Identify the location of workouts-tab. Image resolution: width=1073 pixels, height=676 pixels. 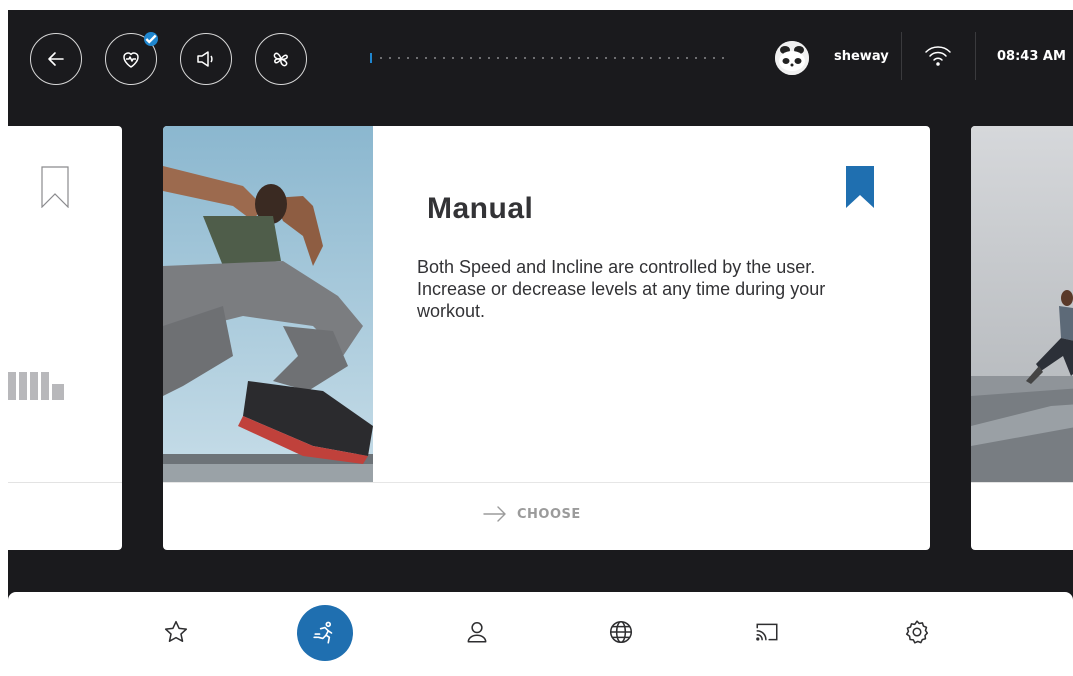
(325, 633).